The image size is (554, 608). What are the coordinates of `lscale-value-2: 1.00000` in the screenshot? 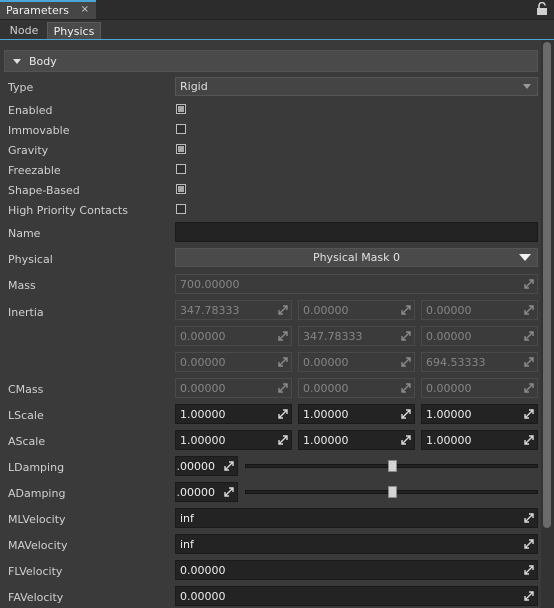 It's located at (449, 414).